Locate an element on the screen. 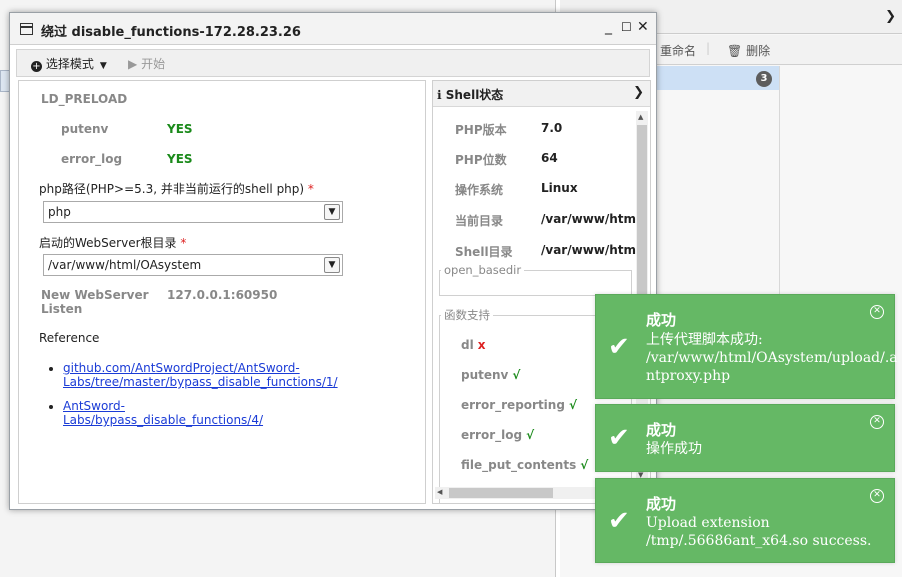  delete-label: 删除 is located at coordinates (758, 51).